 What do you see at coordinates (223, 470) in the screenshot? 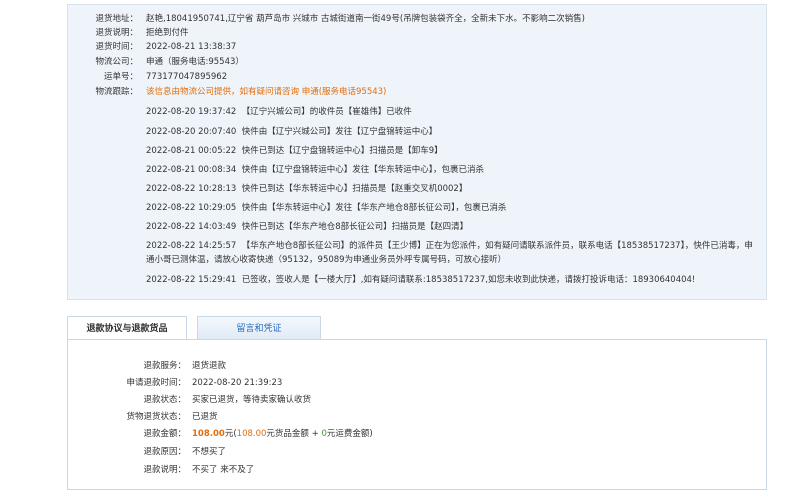
I see `refund-desc-value: 不买了 来不及了` at bounding box center [223, 470].